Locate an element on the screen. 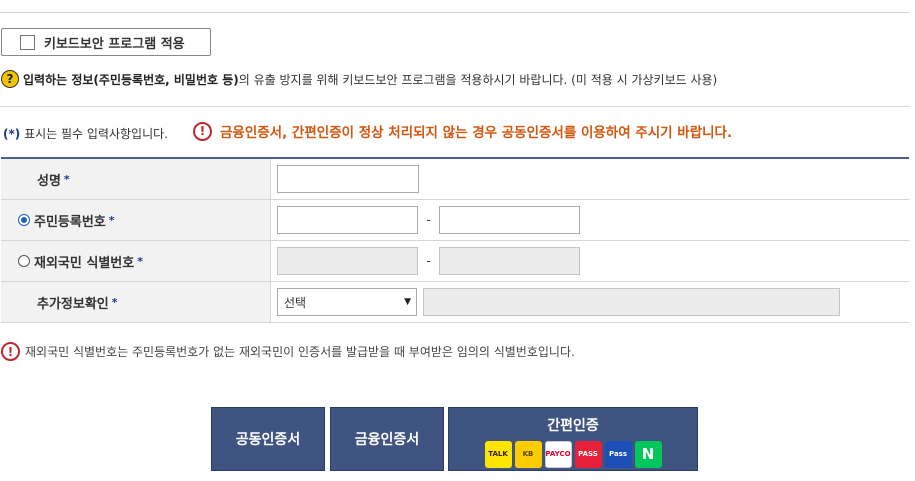  samsung-pass-icon: Pass is located at coordinates (618, 454).